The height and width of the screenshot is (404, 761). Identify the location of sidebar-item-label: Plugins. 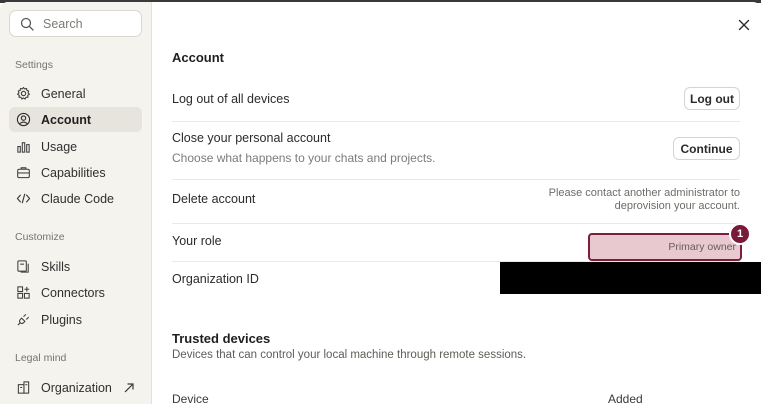
(61, 319).